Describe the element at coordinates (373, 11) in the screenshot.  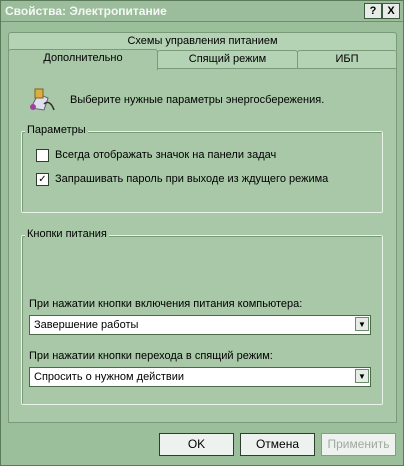
I see `help-button: ?` at that location.